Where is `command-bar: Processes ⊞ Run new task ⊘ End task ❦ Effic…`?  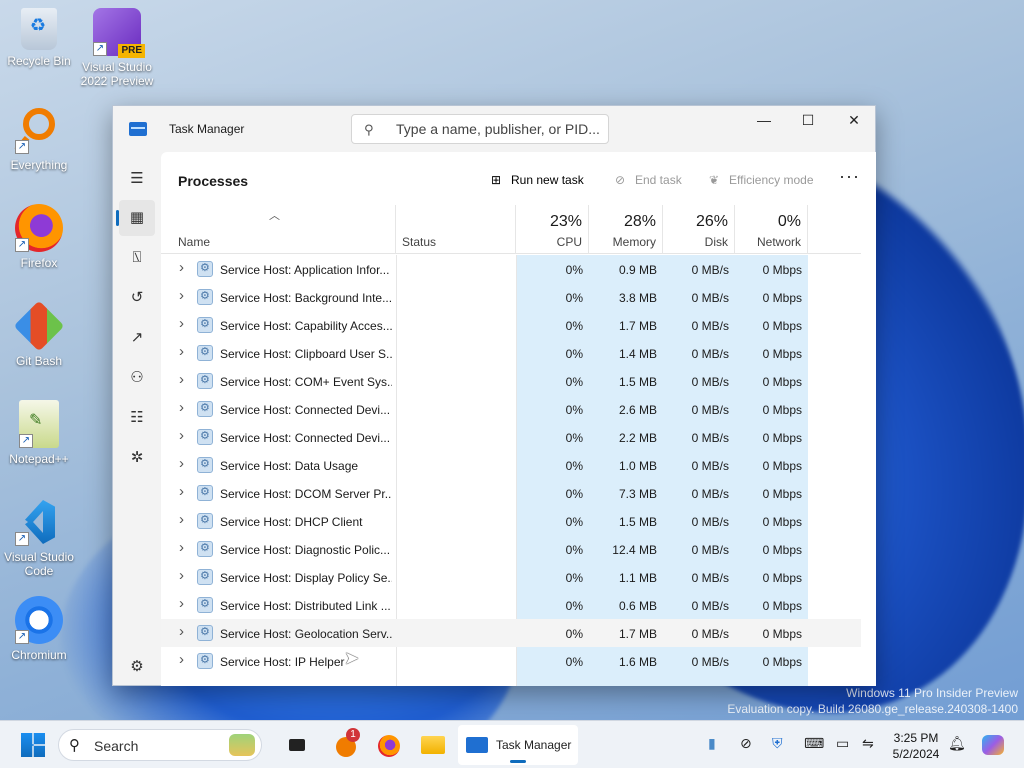 command-bar: Processes ⊞ Run new task ⊘ End task ❦ Effic… is located at coordinates (518, 178).